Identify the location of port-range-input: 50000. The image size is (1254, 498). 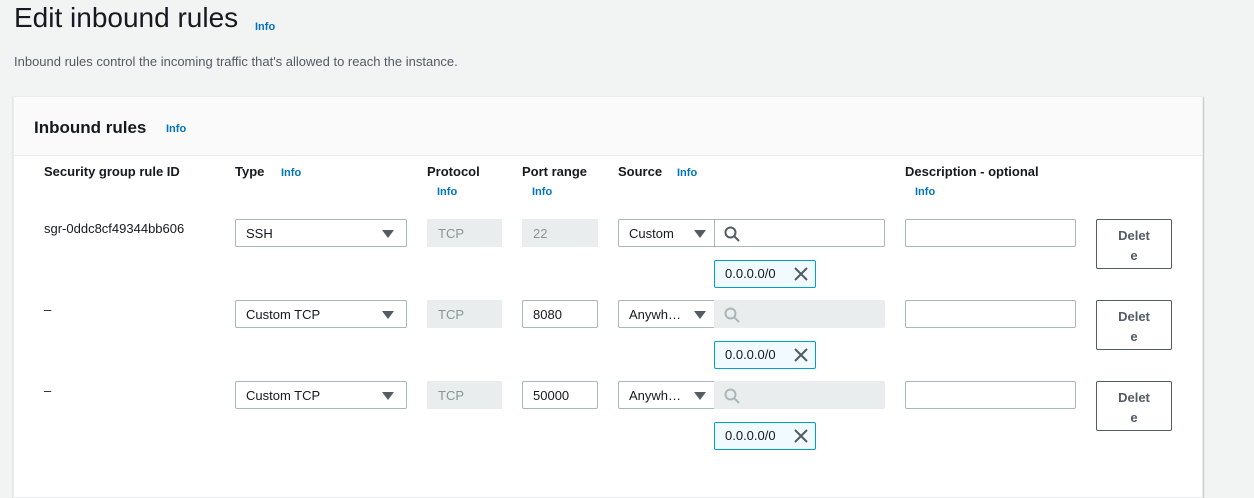
(560, 395).